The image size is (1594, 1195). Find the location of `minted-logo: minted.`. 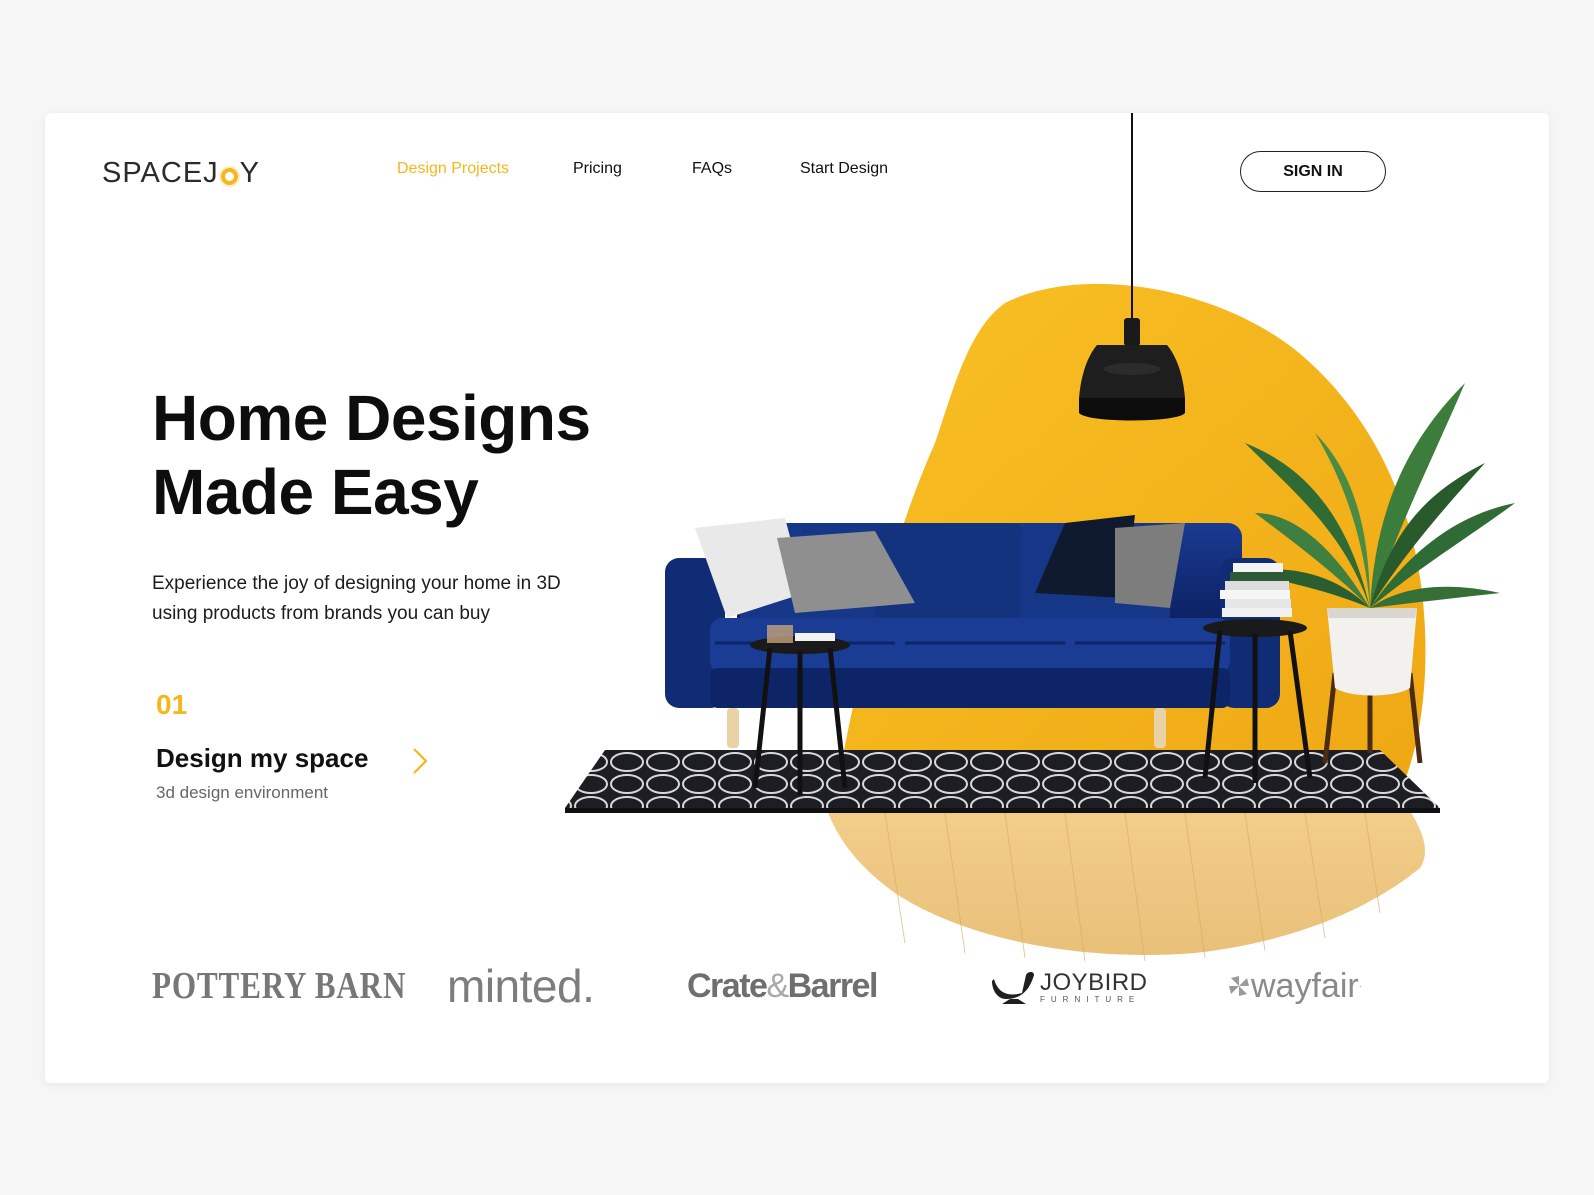

minted-logo: minted. is located at coordinates (521, 986).